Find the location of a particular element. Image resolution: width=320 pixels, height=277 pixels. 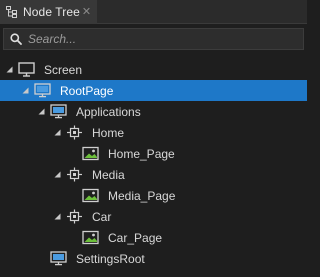

search-box is located at coordinates (153, 39).